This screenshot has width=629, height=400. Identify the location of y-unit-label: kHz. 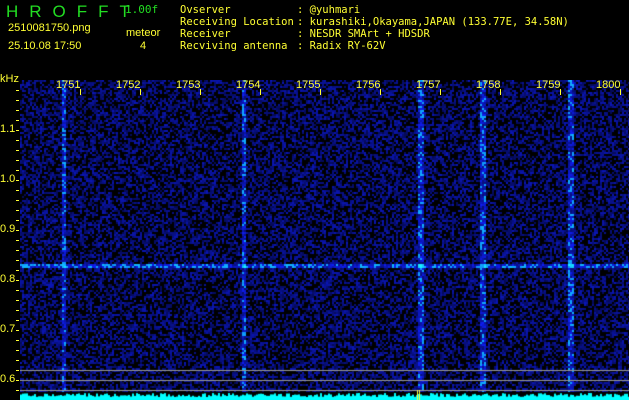
(9, 79).